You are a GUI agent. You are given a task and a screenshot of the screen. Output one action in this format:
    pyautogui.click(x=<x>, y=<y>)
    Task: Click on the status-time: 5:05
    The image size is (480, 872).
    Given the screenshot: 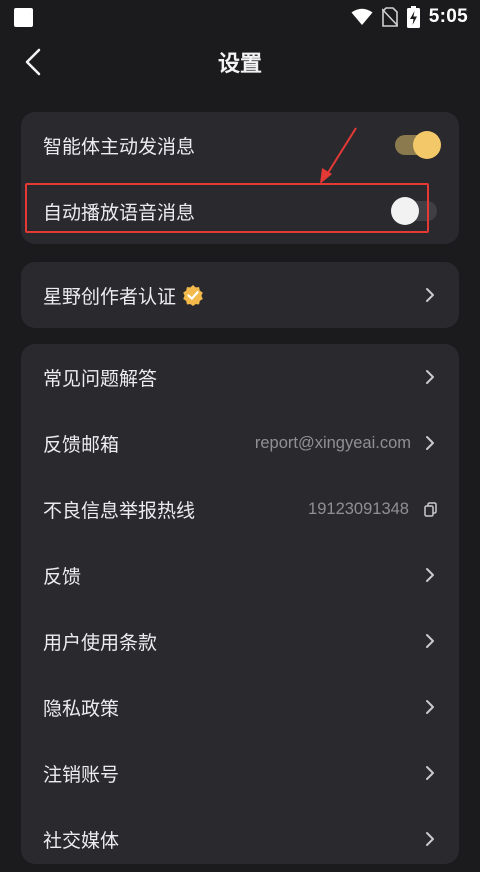 What is the action you would take?
    pyautogui.click(x=448, y=16)
    